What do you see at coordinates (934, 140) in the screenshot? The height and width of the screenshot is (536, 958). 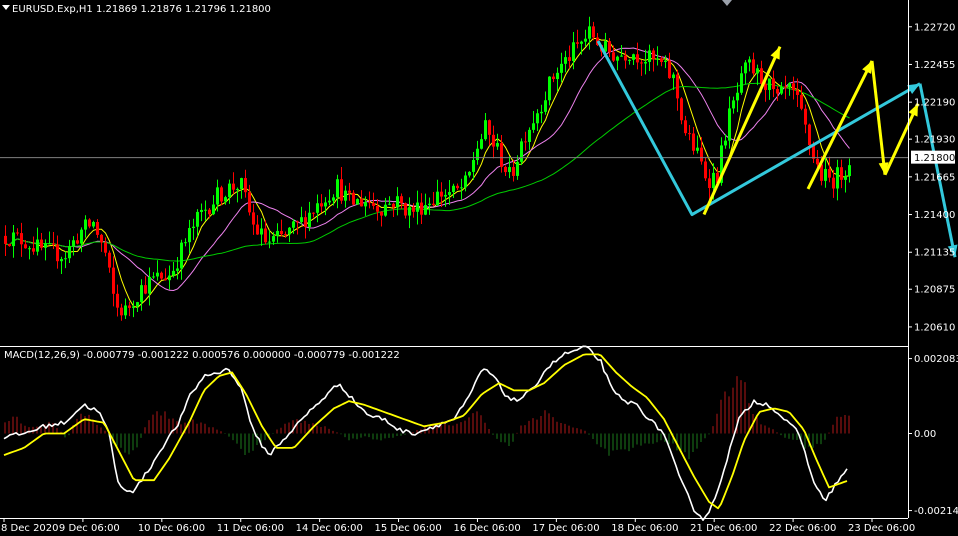 I see `price-tick-label: 1.21930` at bounding box center [934, 140].